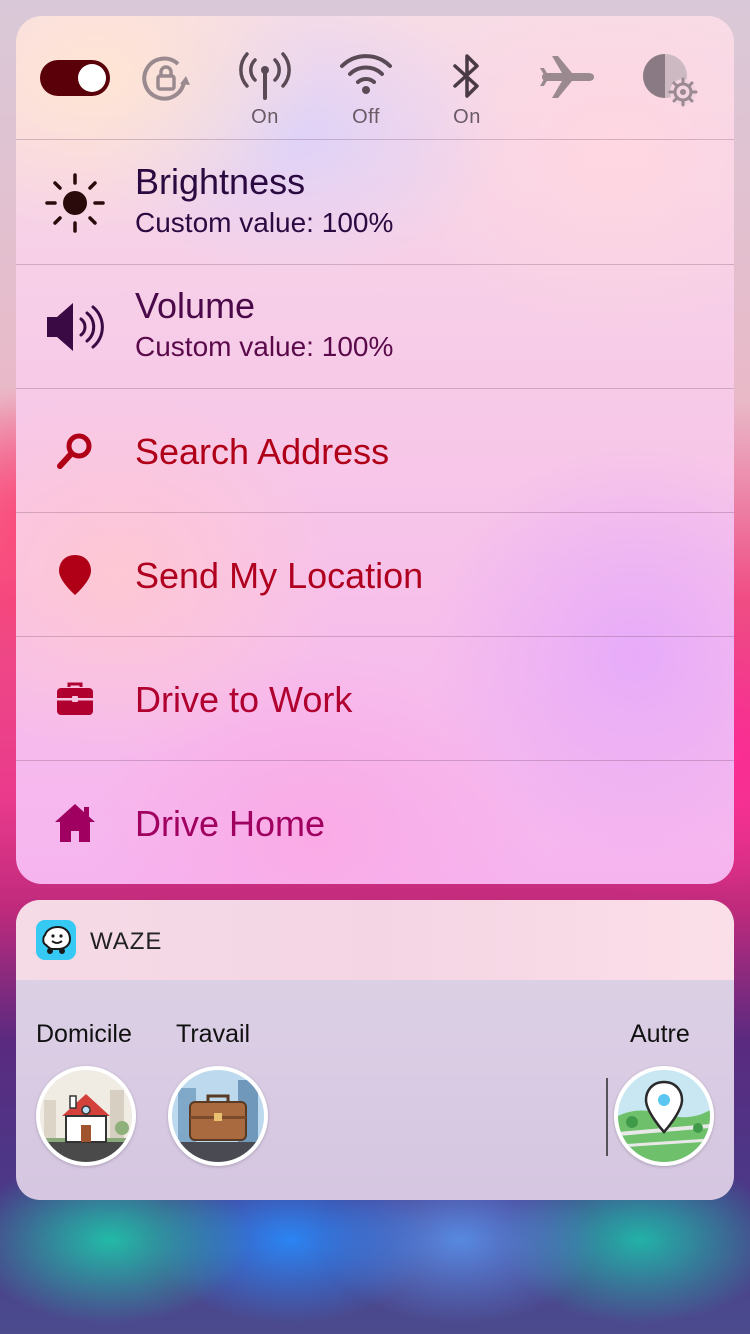 This screenshot has width=750, height=1334. I want to click on cellular-toggle: On, so click(265, 78).